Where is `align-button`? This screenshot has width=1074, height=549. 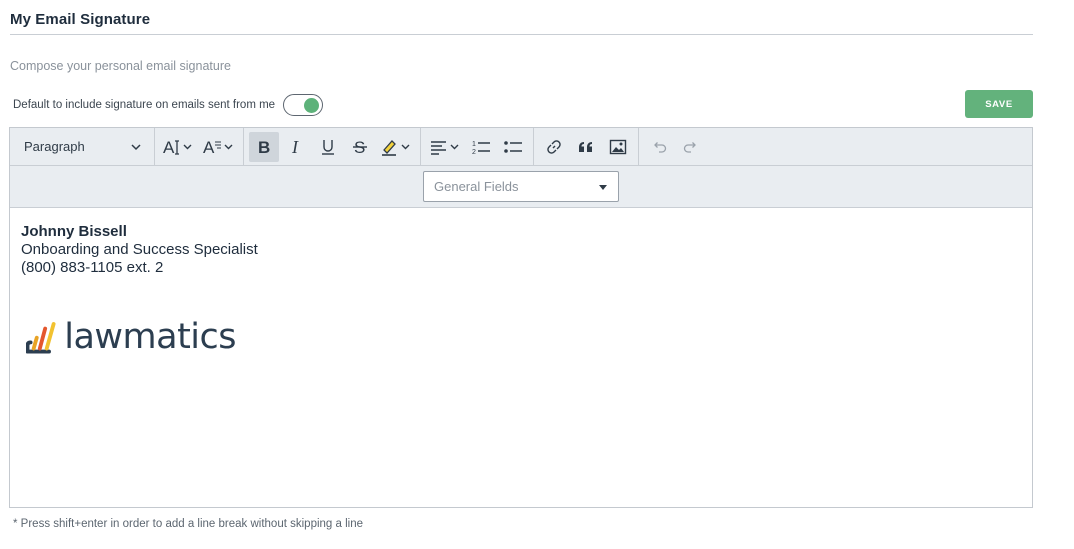
align-button is located at coordinates (445, 147).